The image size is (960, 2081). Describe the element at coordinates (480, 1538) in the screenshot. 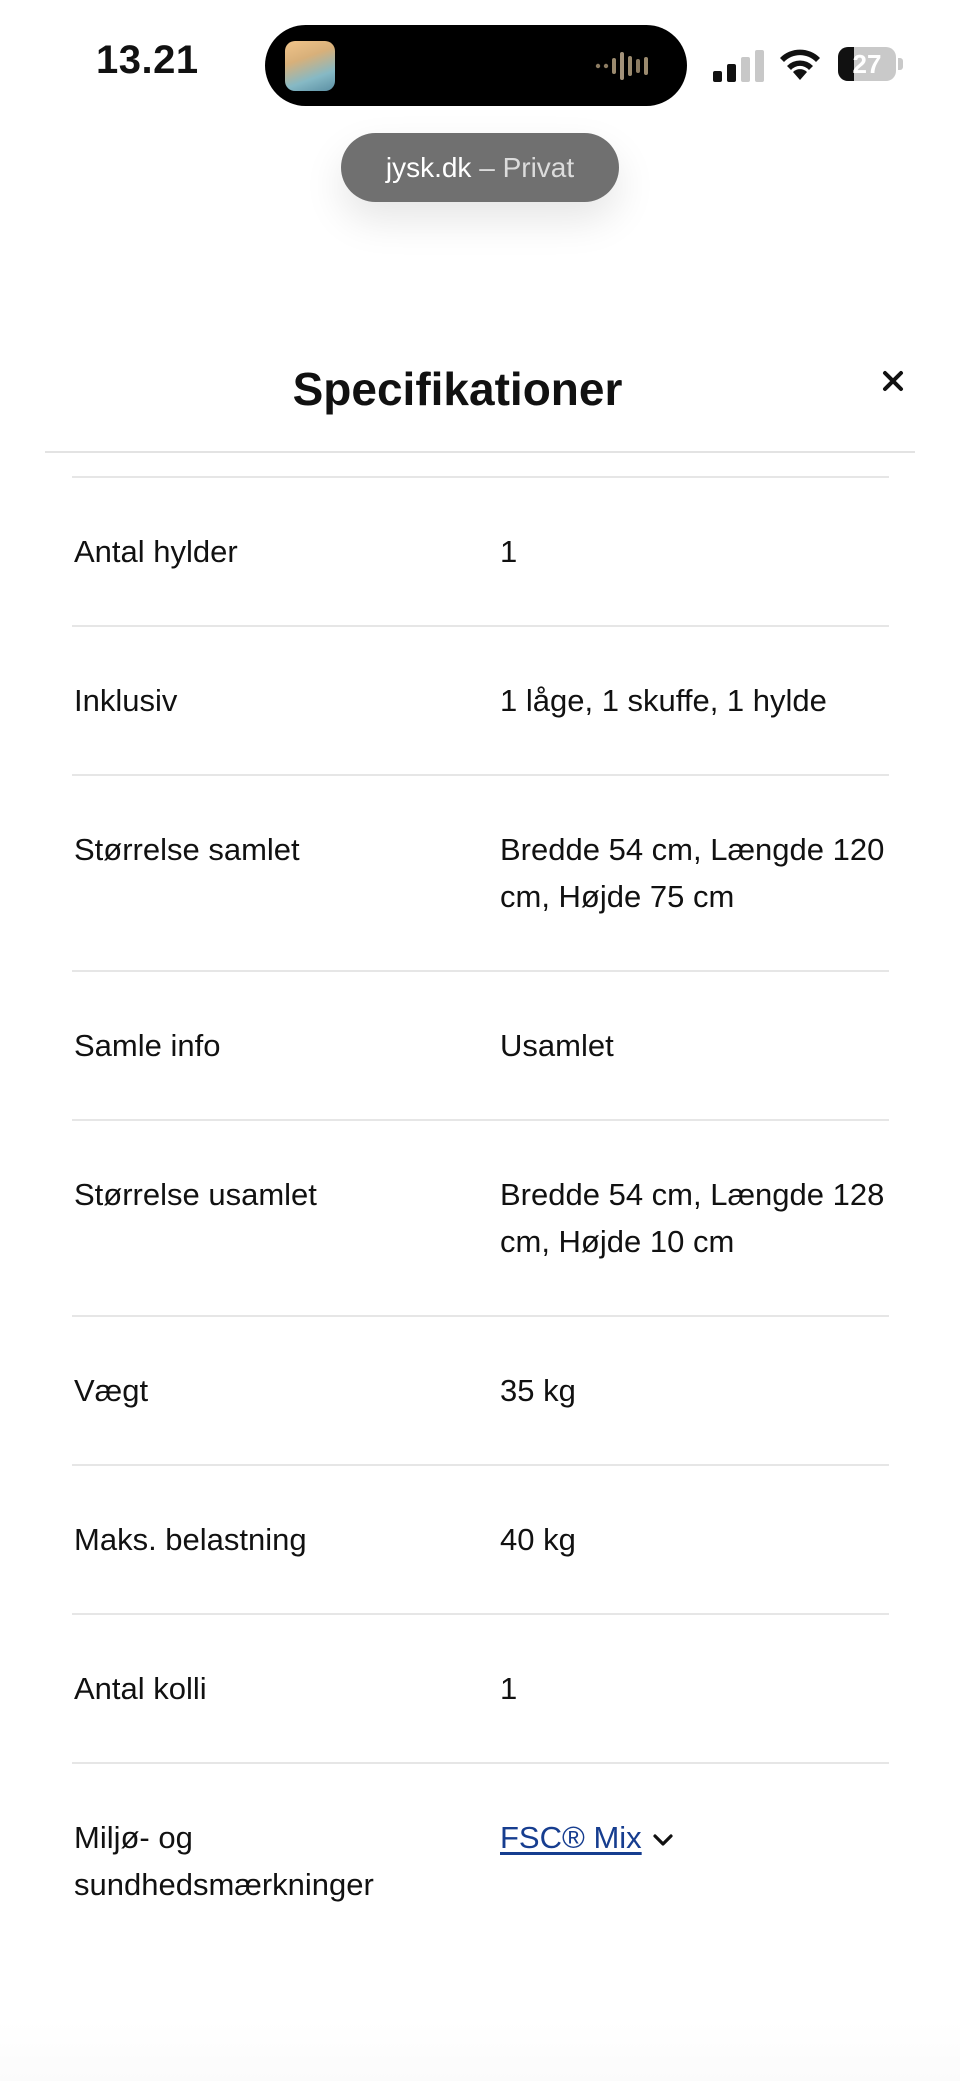

I see `spec-row: Maks. belastning 40 kg` at that location.